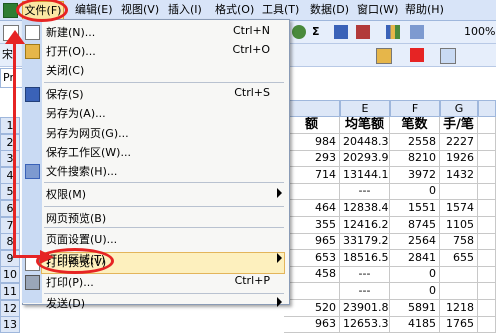 This screenshot has height=333, width=496. What do you see at coordinates (10, 291) in the screenshot?
I see `row-header-11: 11` at bounding box center [10, 291].